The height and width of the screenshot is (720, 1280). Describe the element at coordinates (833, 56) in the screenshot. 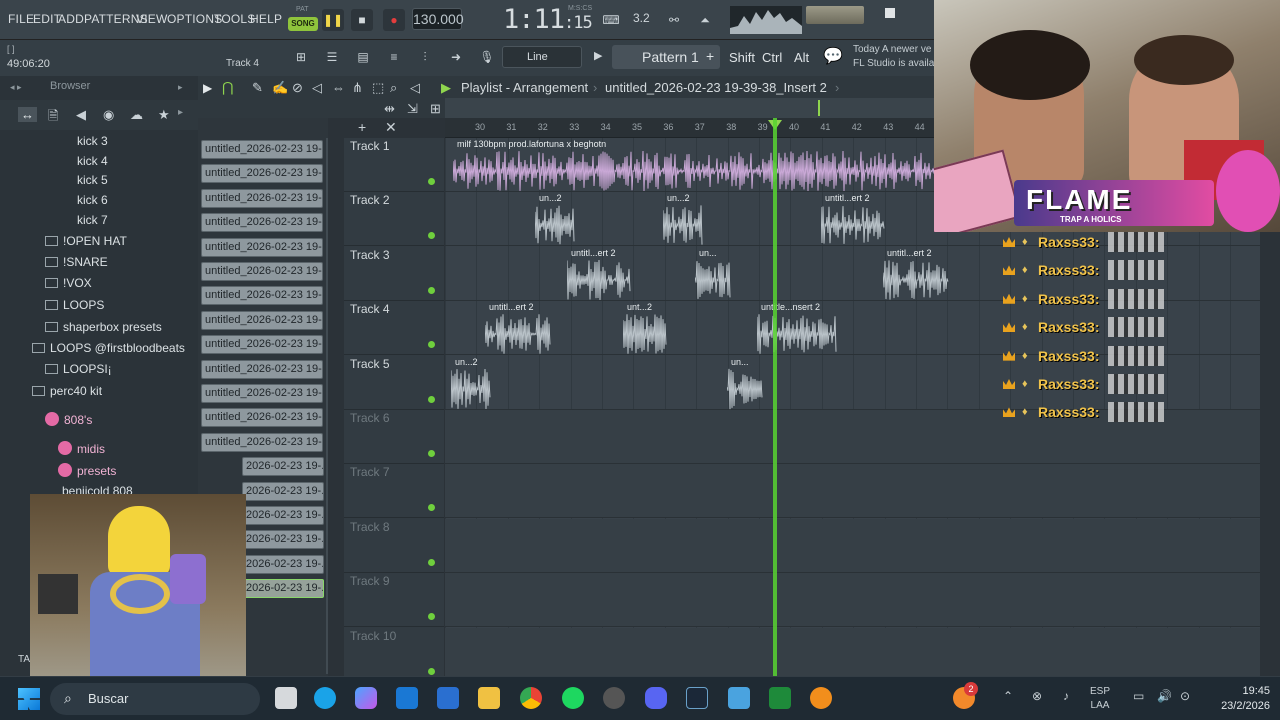

I see `news-icon: 💬` at that location.